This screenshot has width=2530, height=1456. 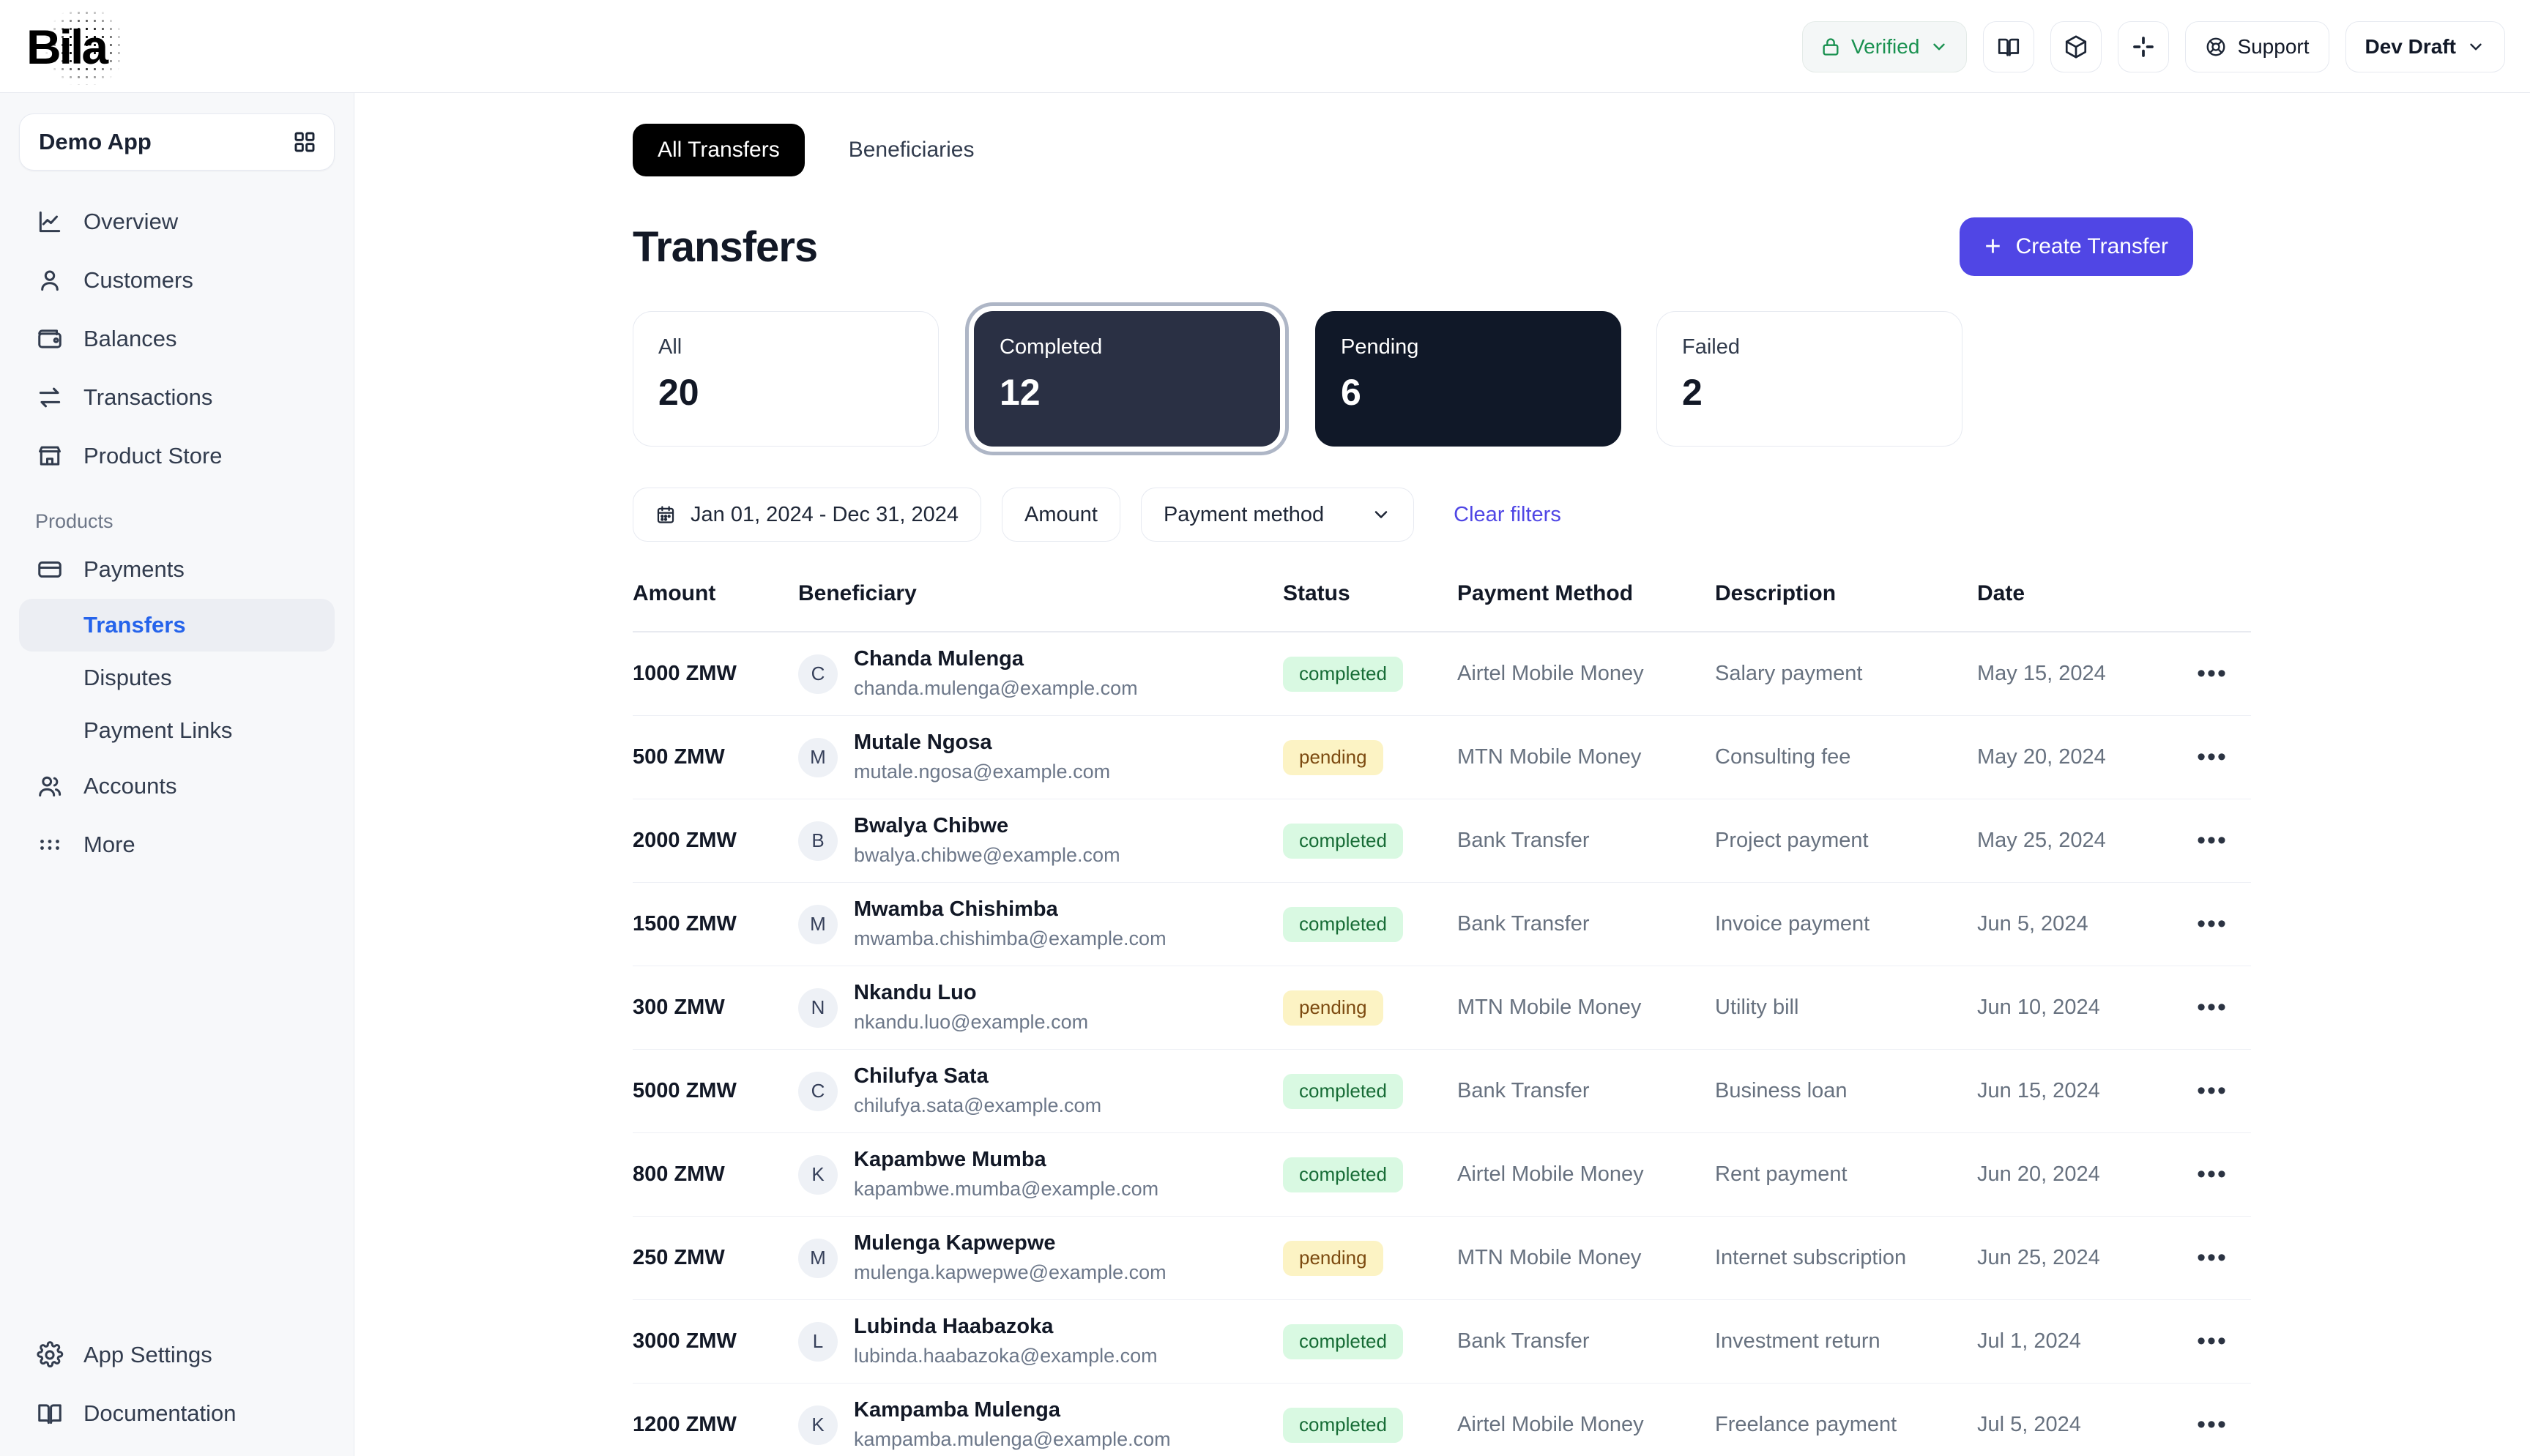 I want to click on stat-card-pending: Pending 6, so click(x=1468, y=379).